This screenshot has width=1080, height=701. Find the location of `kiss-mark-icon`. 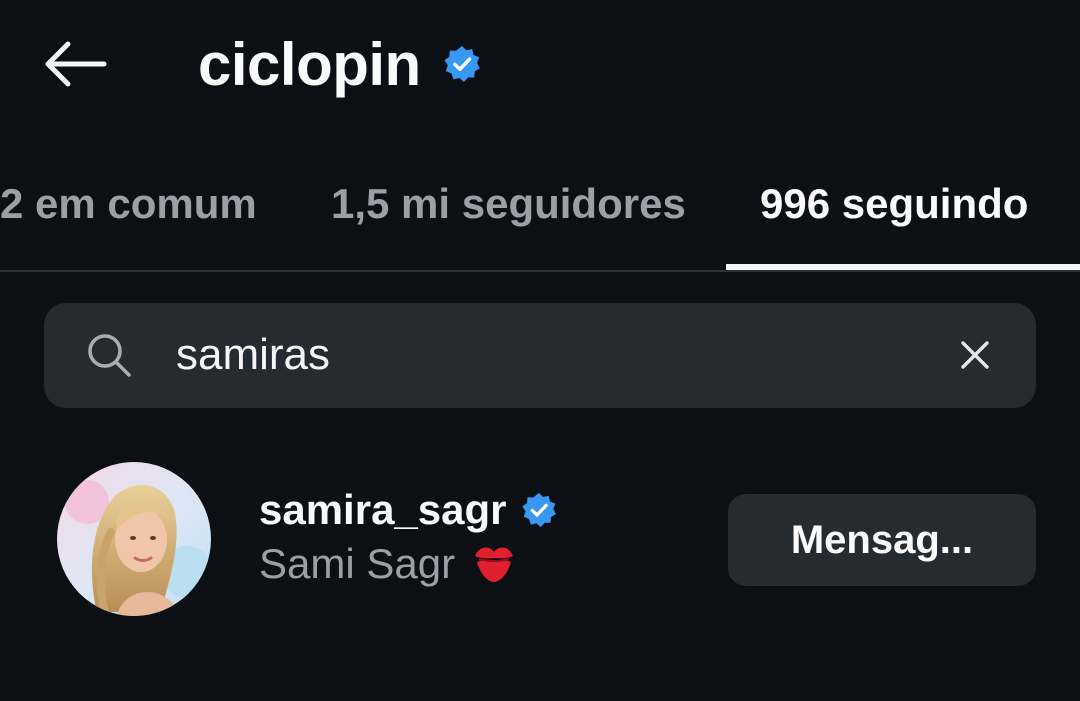

kiss-mark-icon is located at coordinates (494, 564).